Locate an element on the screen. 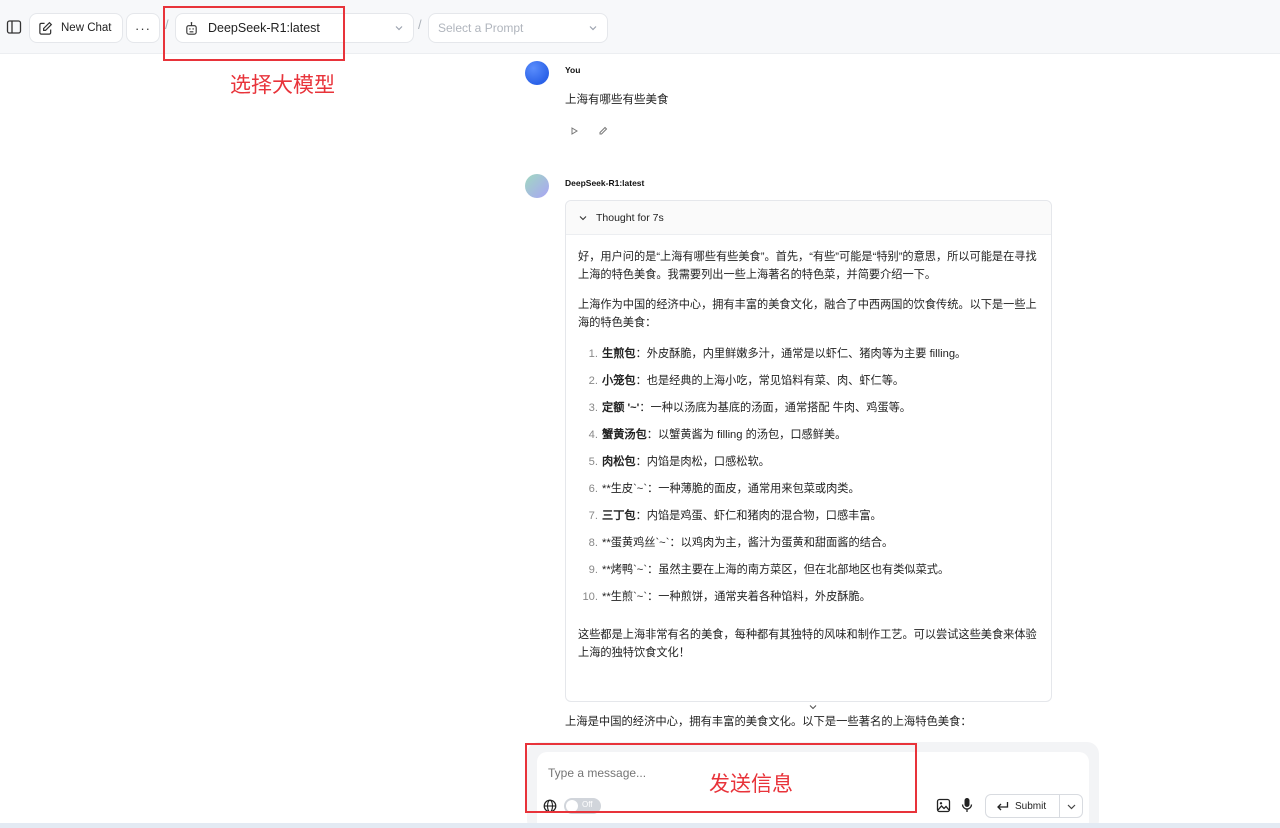 This screenshot has width=1280, height=828. thought-label: Thought for 7s is located at coordinates (630, 217).